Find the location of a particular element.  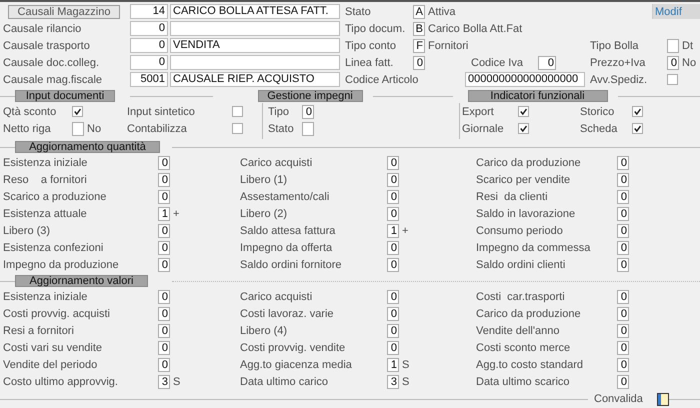

description-field: CARICO BOLLA ATTESA FATT. is located at coordinates (255, 11).